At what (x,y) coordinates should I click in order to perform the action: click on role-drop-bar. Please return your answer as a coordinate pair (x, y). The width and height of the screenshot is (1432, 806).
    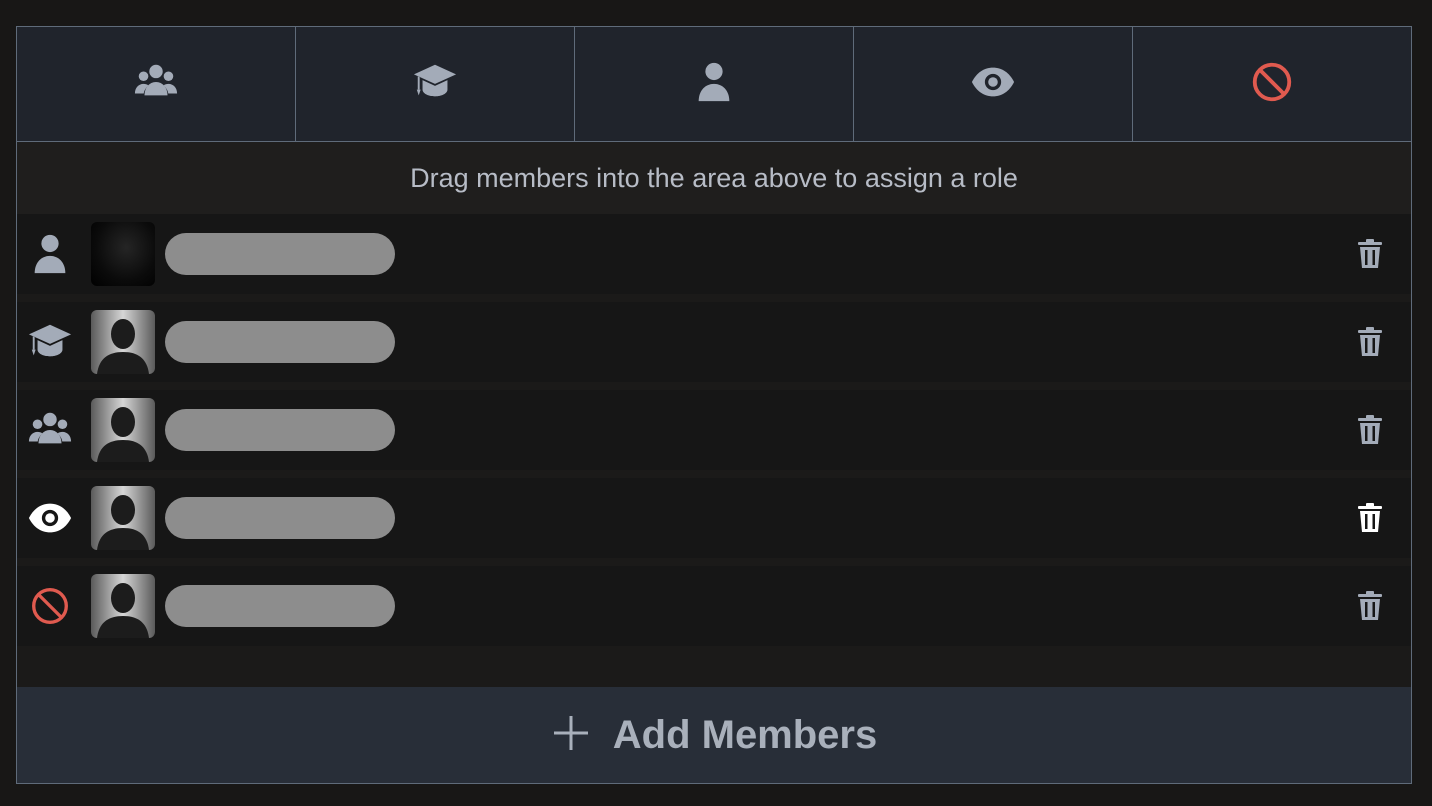
    Looking at the image, I should click on (714, 84).